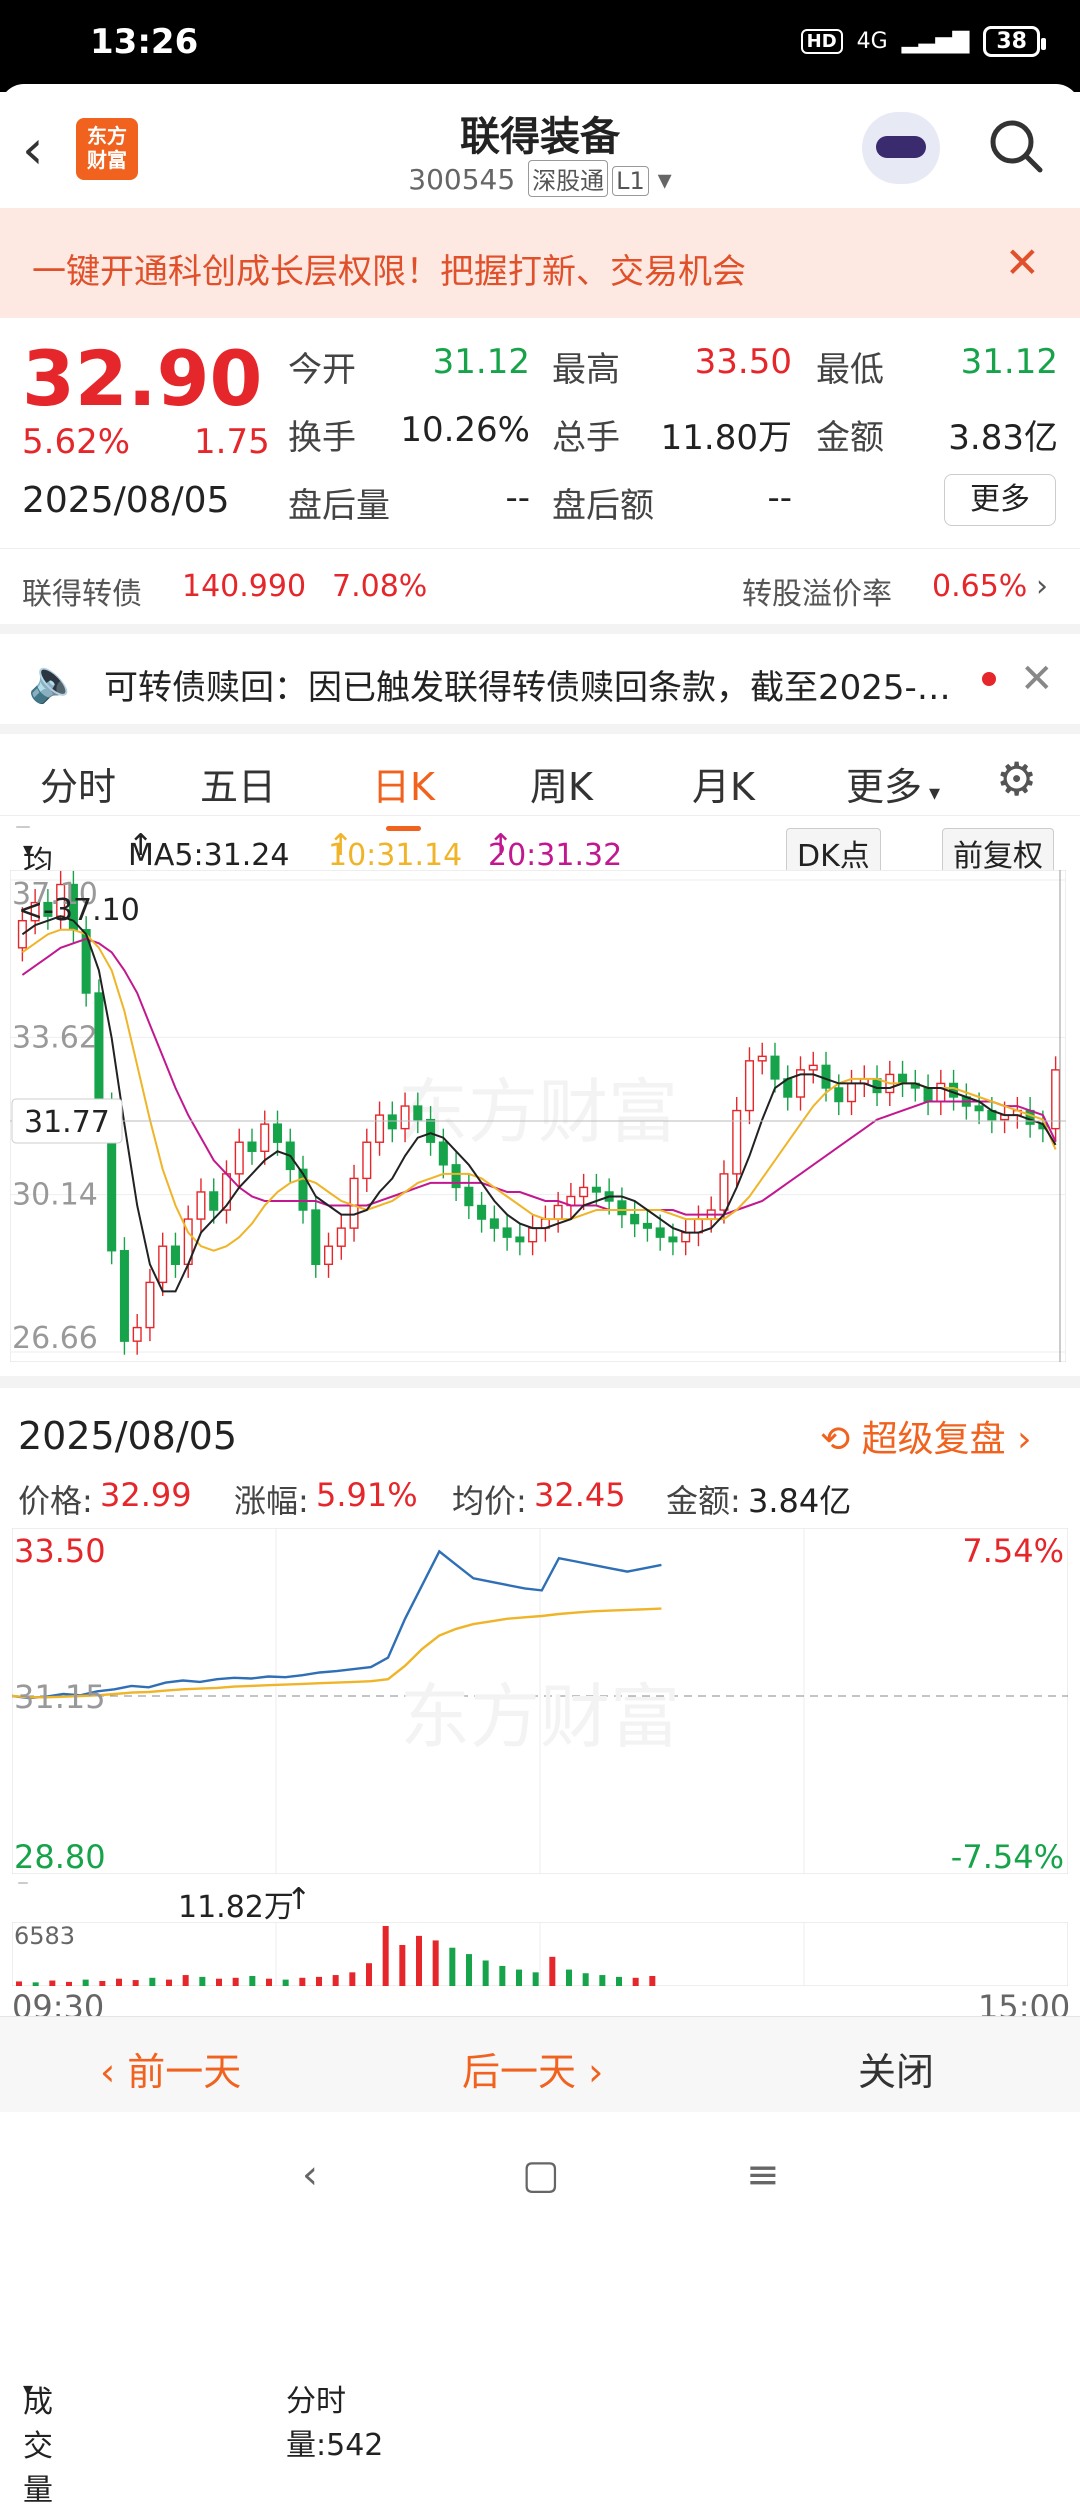  What do you see at coordinates (603, 506) in the screenshot?
I see `after-amt-label: 盘后额` at bounding box center [603, 506].